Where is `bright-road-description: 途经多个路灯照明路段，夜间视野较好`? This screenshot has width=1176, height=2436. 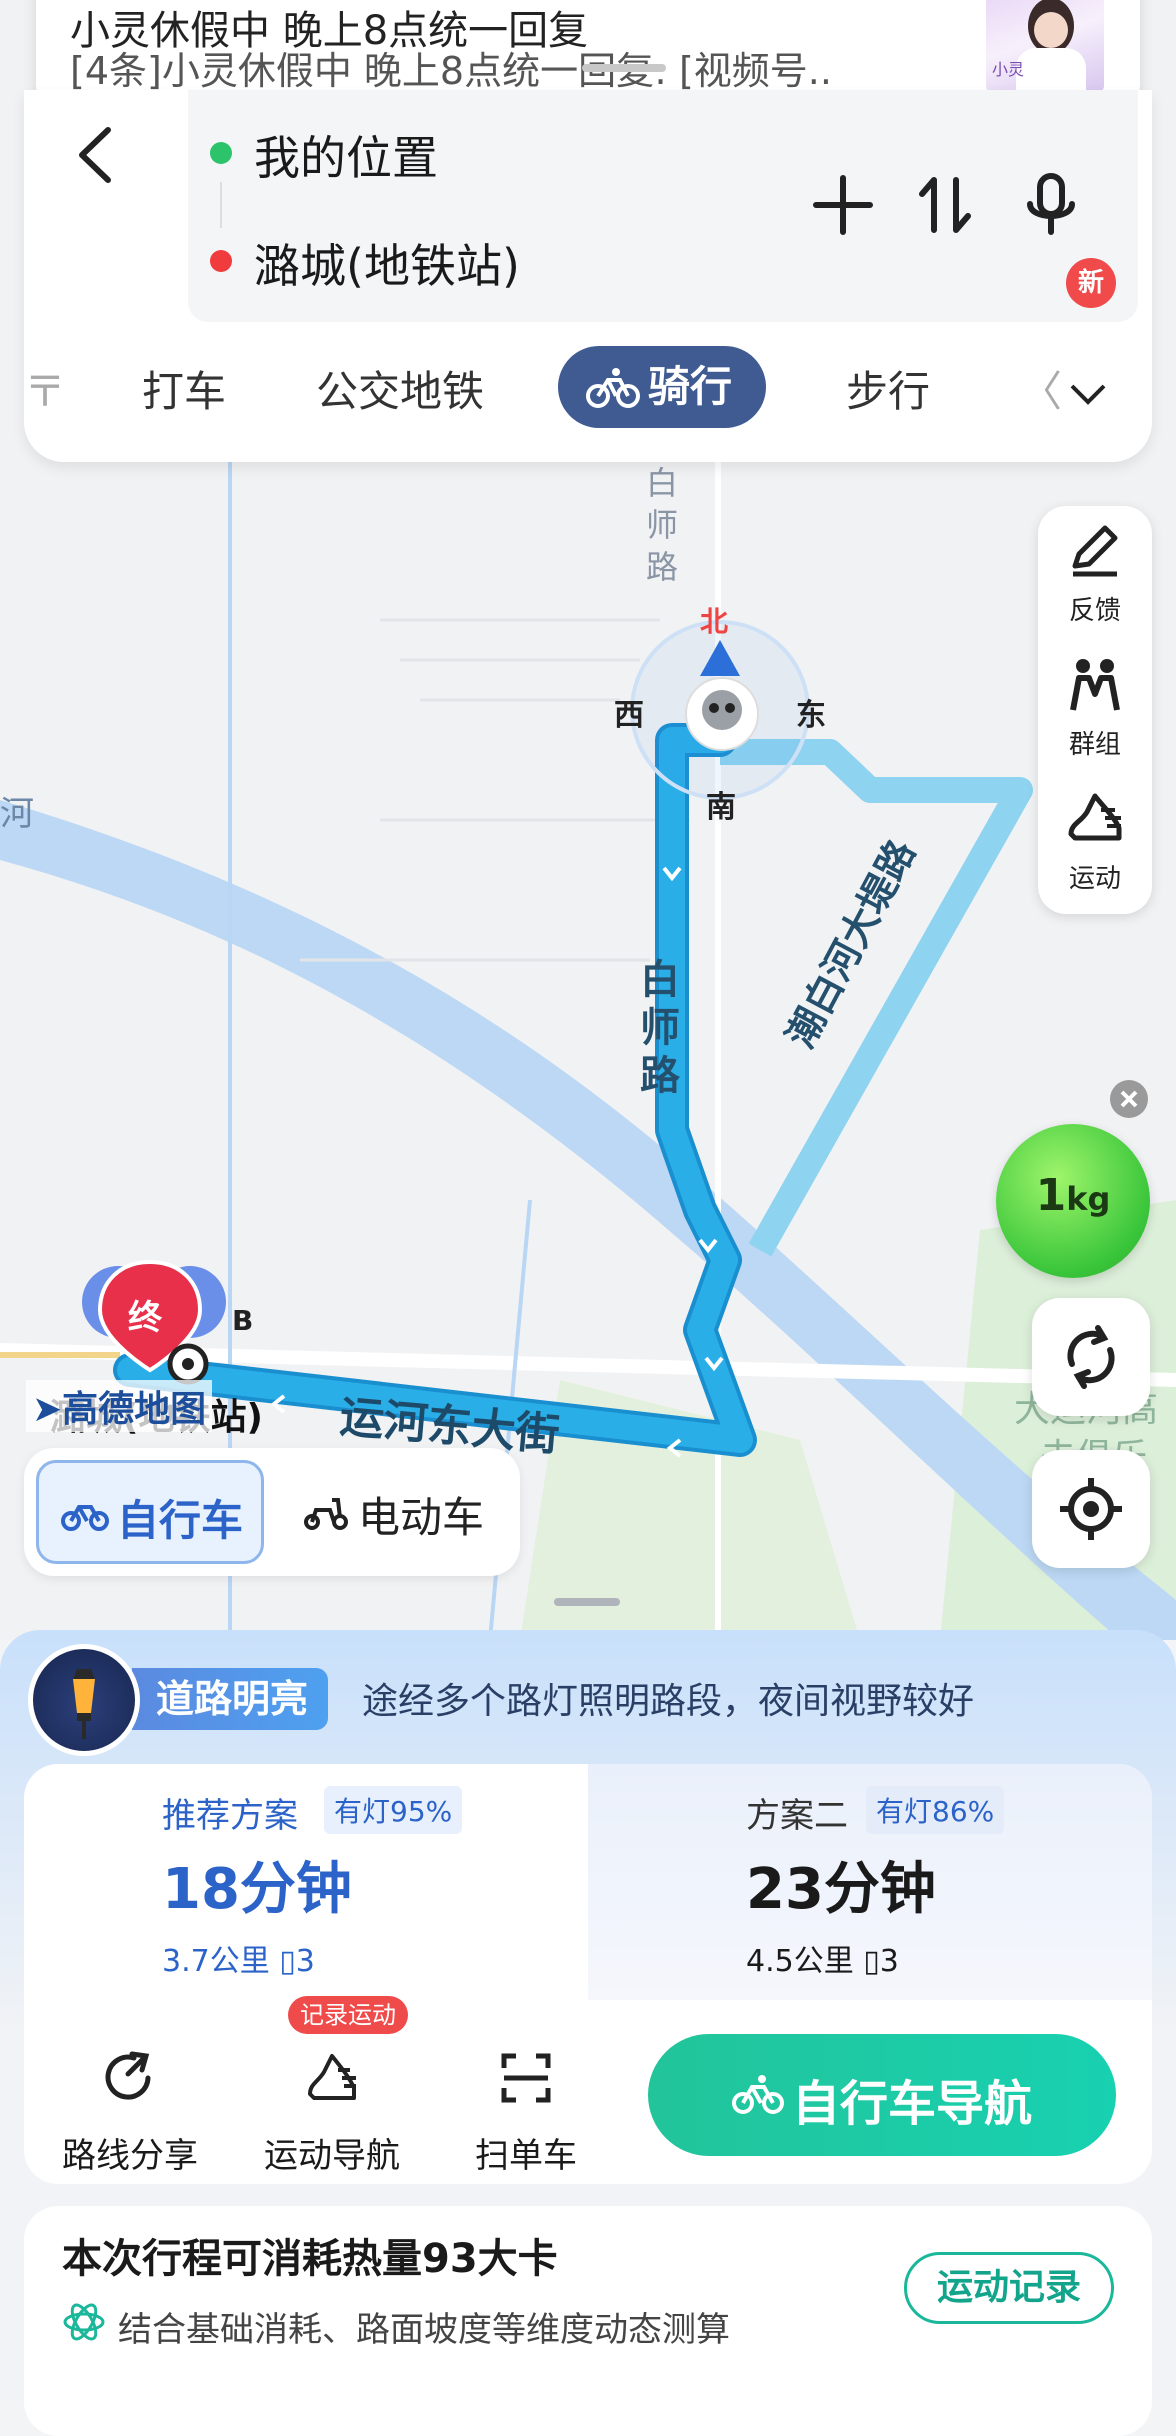
bright-road-description: 途经多个路灯照明路段，夜间视野较好 is located at coordinates (668, 1701).